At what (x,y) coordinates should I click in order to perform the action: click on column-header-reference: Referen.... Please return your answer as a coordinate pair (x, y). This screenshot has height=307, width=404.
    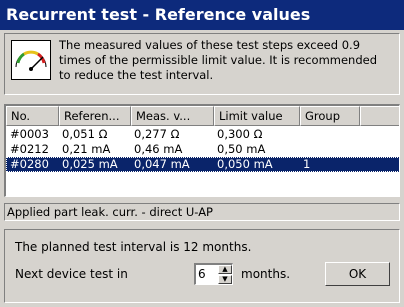
    Looking at the image, I should click on (95, 116).